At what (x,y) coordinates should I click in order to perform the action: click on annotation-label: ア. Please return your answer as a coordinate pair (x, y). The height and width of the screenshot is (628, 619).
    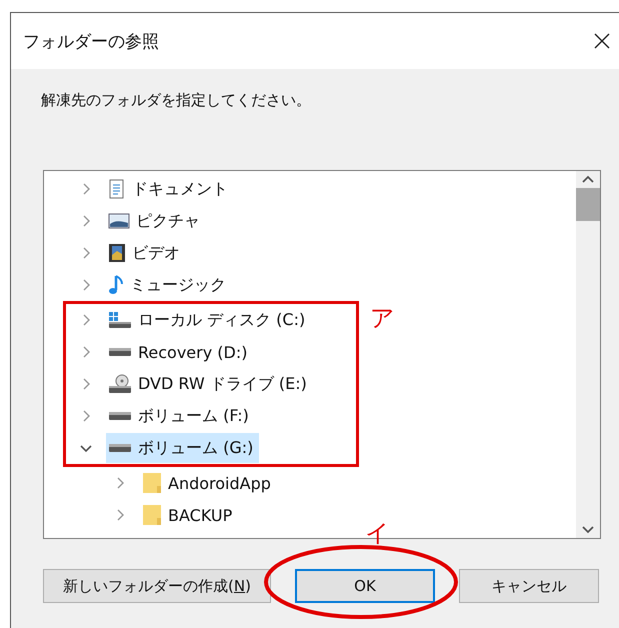
    Looking at the image, I should click on (382, 318).